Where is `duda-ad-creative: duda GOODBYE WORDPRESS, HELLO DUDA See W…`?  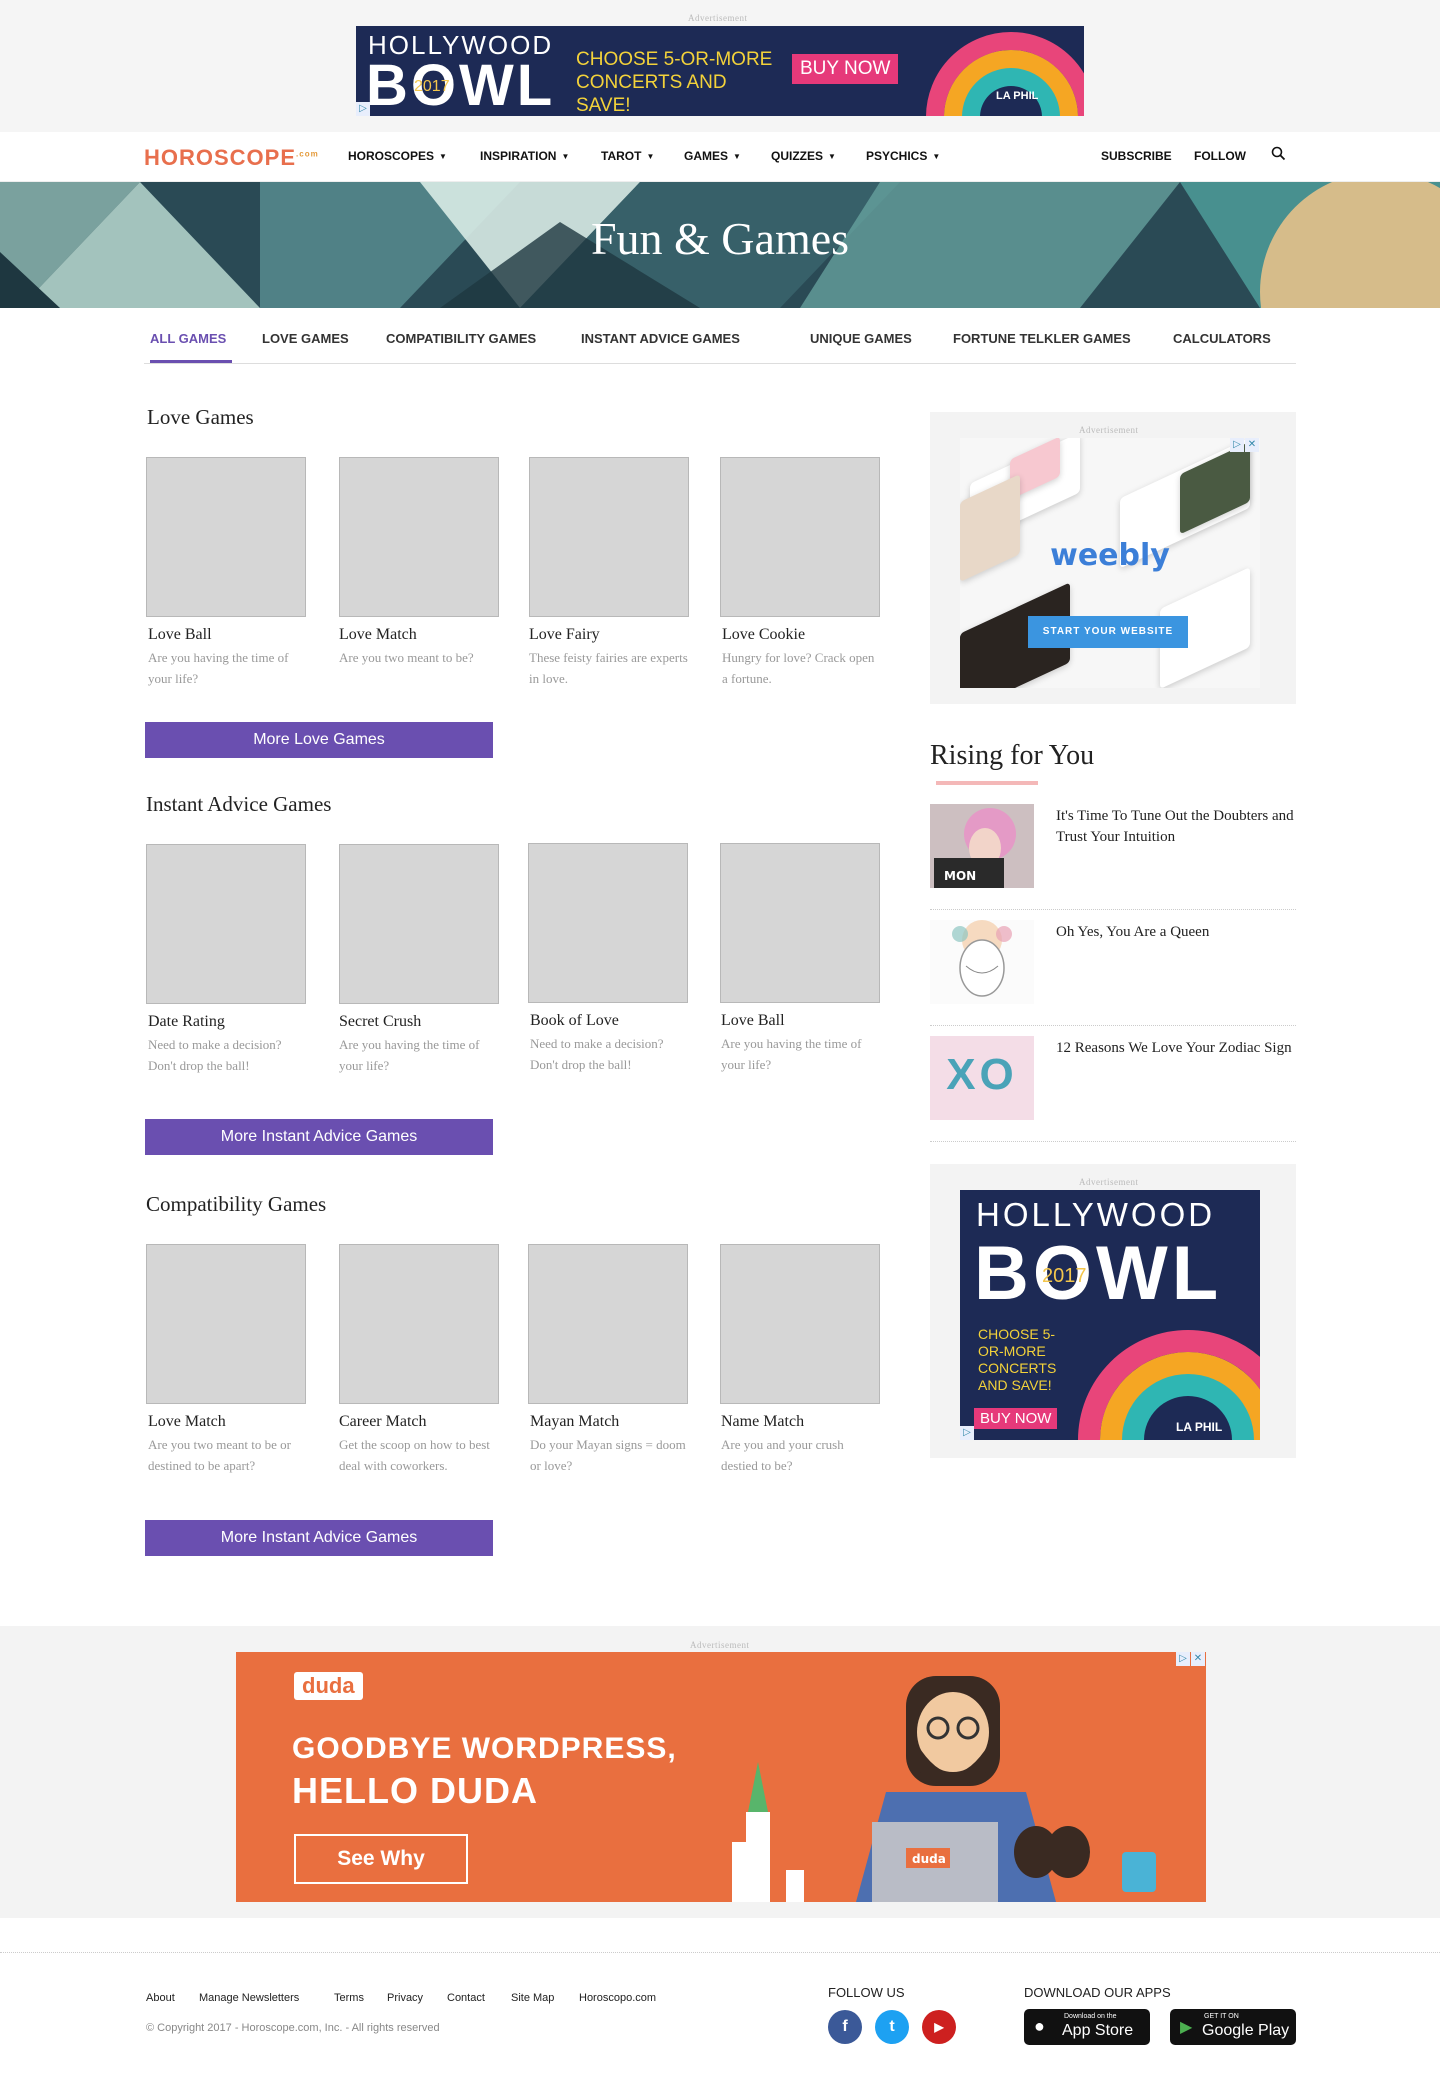
duda-ad-creative: duda GOODBYE WORDPRESS, HELLO DUDA See W… is located at coordinates (721, 1777).